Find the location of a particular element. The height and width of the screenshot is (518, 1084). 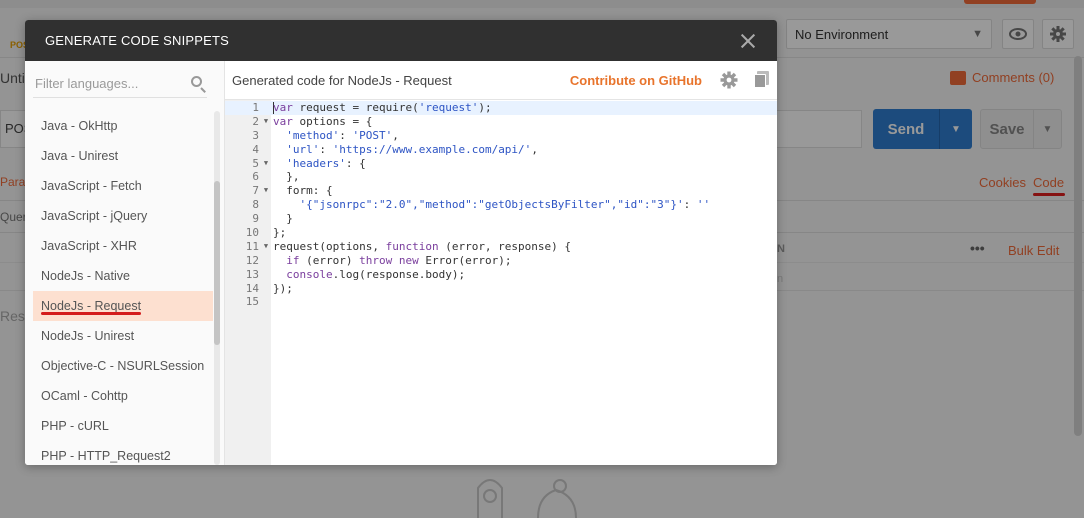

modal-title: GENERATE CODE SNIPPETS is located at coordinates (137, 40).